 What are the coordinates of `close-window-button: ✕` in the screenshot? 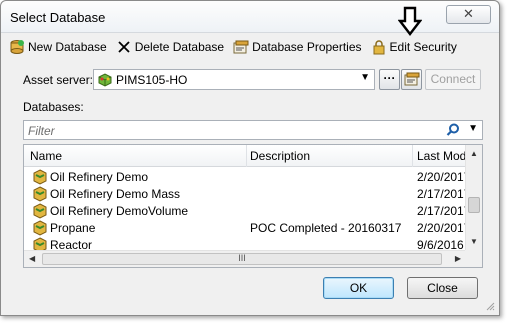 It's located at (468, 14).